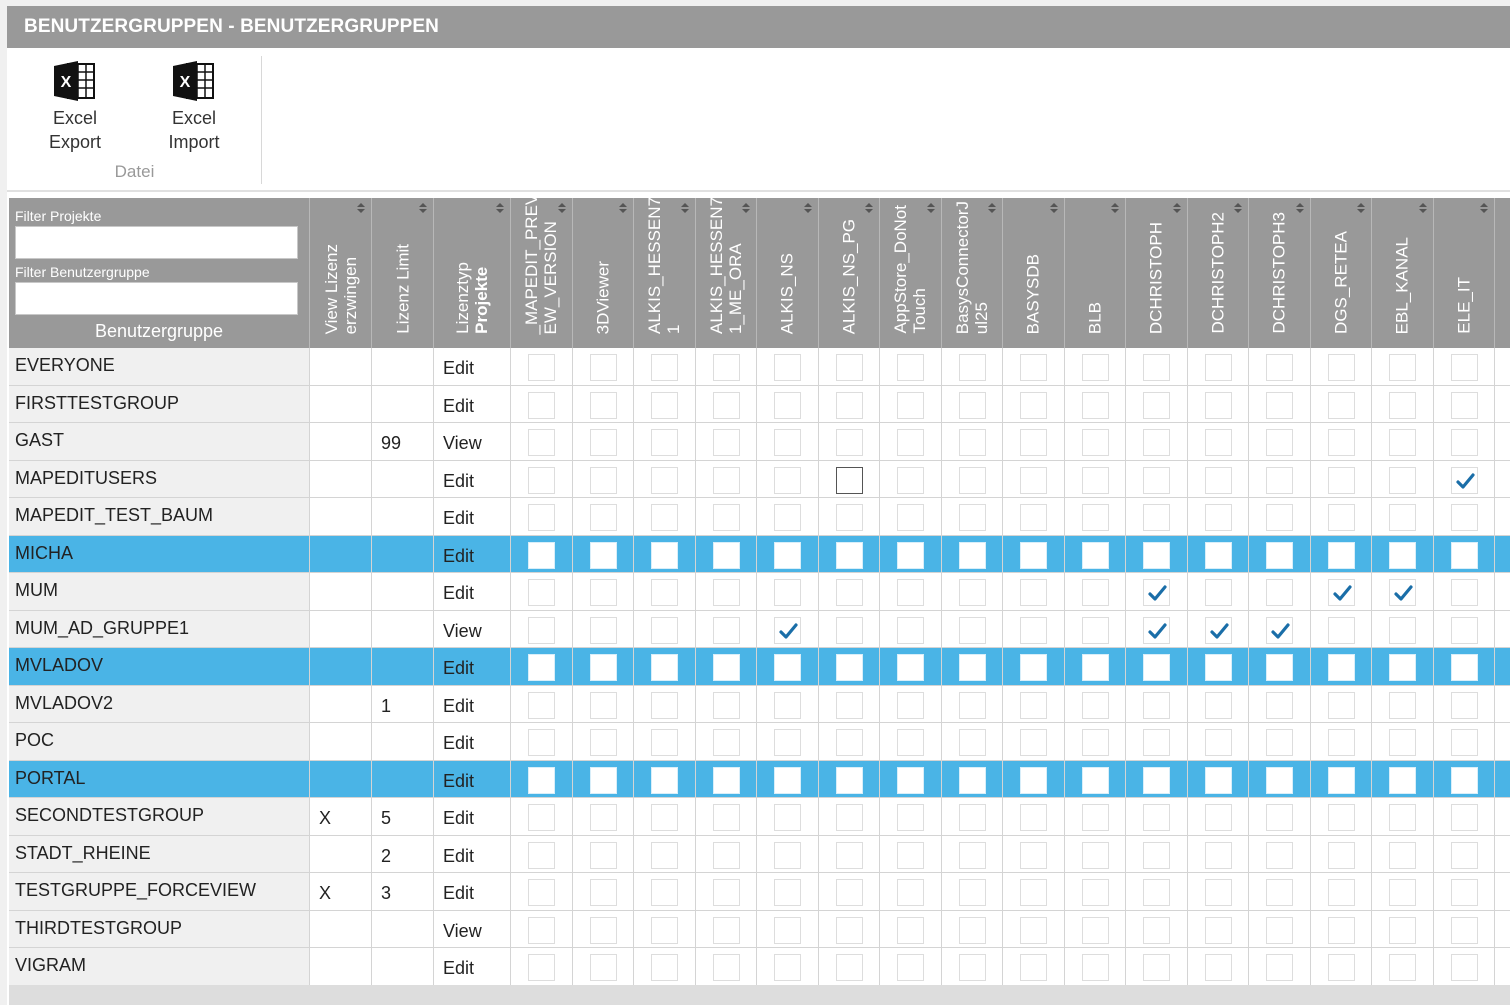  Describe the element at coordinates (759, 967) in the screenshot. I see `table-row: VIGRAM Edit` at that location.